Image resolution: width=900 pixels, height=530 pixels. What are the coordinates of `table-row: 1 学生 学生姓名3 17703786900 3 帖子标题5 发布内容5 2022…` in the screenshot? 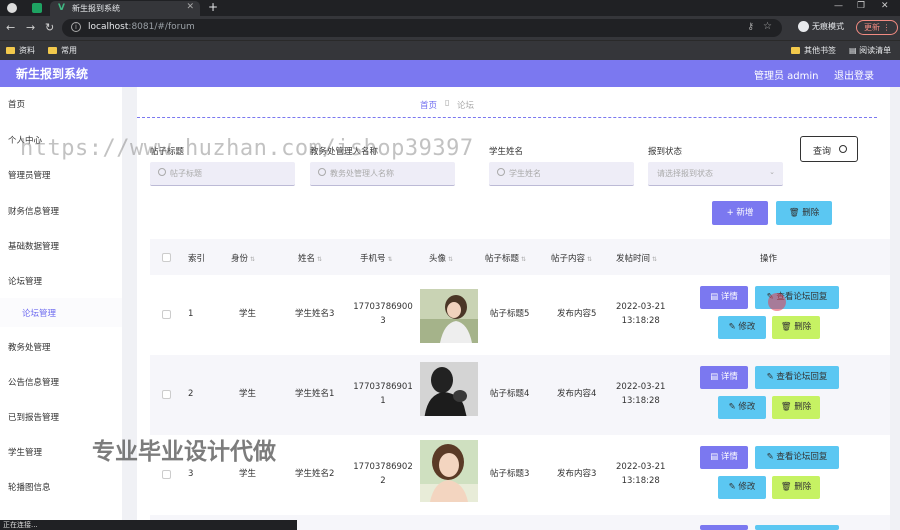 It's located at (520, 315).